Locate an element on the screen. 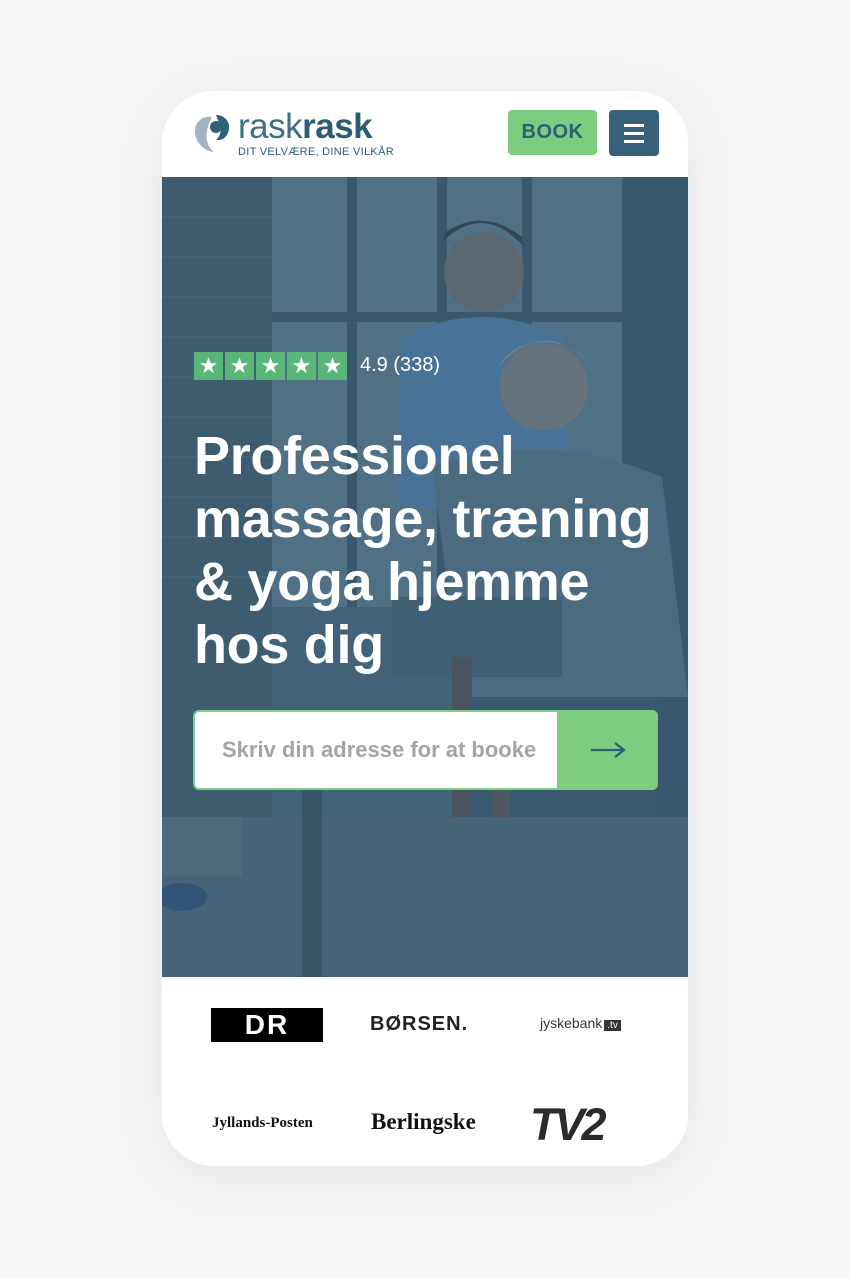 The width and height of the screenshot is (850, 1278). borsen-logo: BØRSEN. is located at coordinates (419, 1024).